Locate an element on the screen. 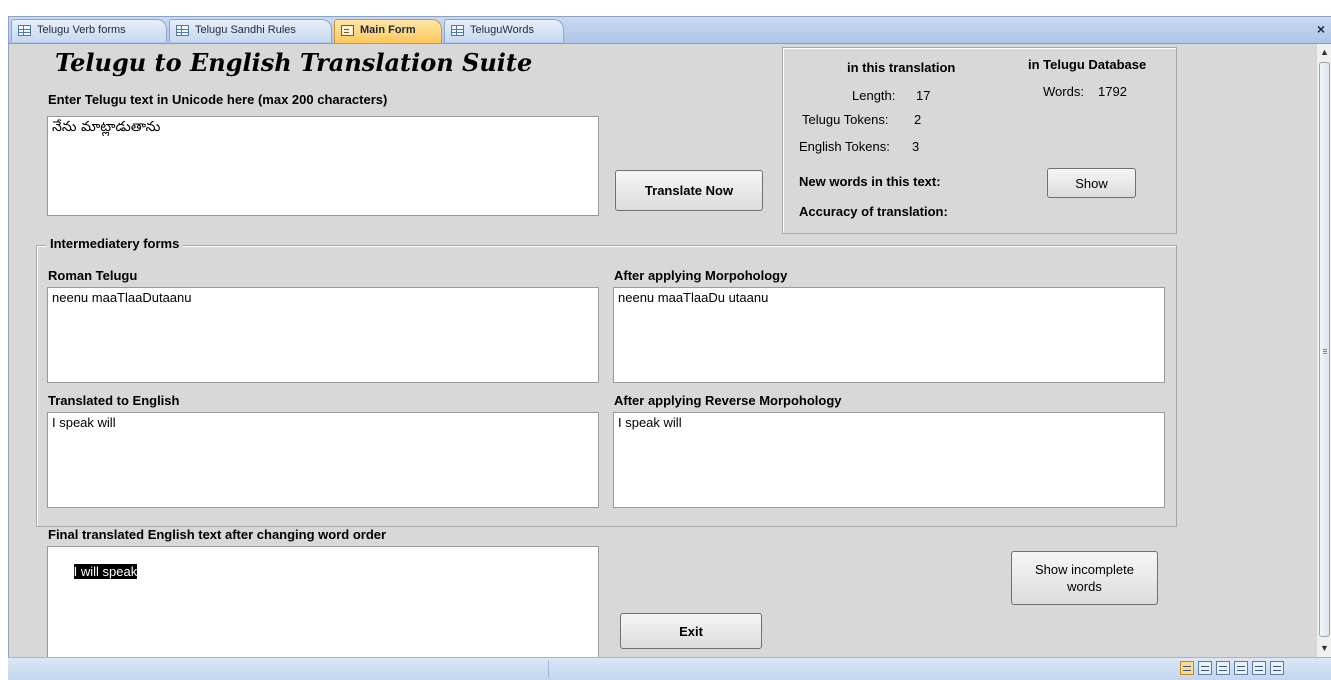 This screenshot has height=680, width=1331. roman-telugu-field: neenu maaTlaaDutaanu is located at coordinates (323, 335).